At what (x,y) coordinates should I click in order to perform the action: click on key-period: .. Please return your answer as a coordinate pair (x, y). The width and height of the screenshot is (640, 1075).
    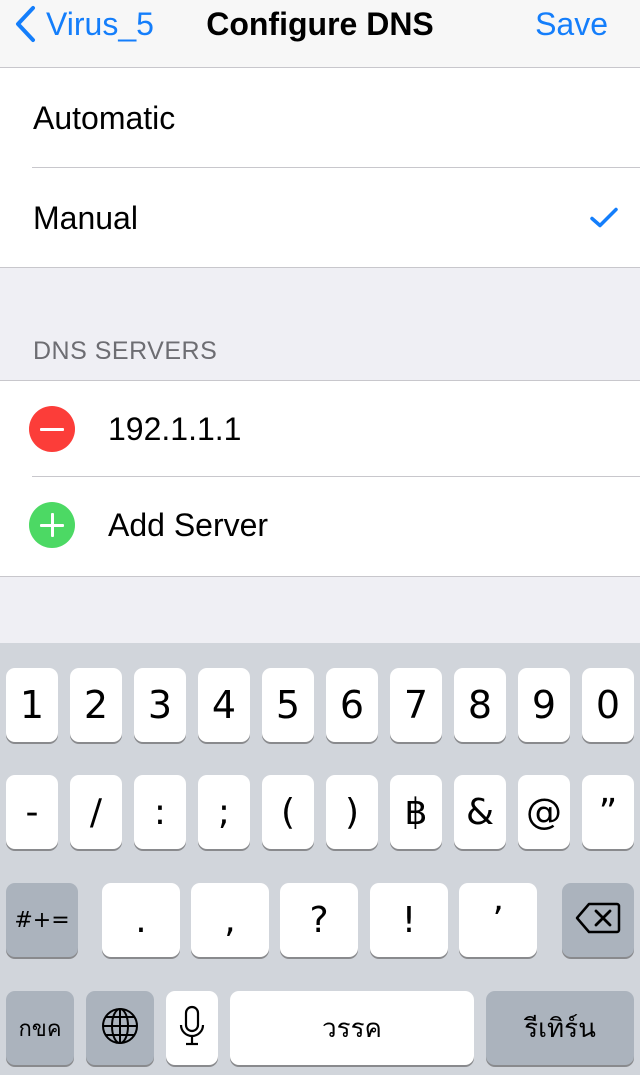
    Looking at the image, I should click on (141, 920).